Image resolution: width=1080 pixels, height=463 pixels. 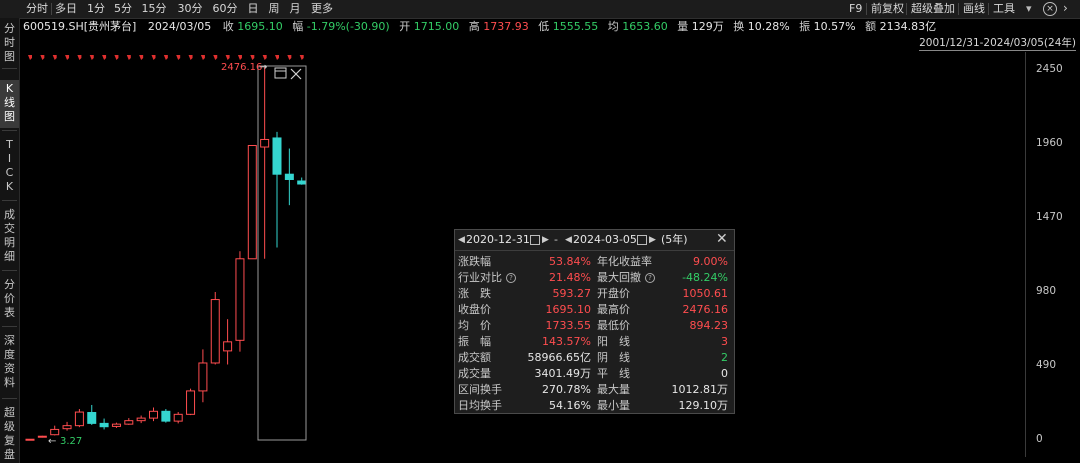 I want to click on stats-value: 270.78%, so click(x=566, y=389).